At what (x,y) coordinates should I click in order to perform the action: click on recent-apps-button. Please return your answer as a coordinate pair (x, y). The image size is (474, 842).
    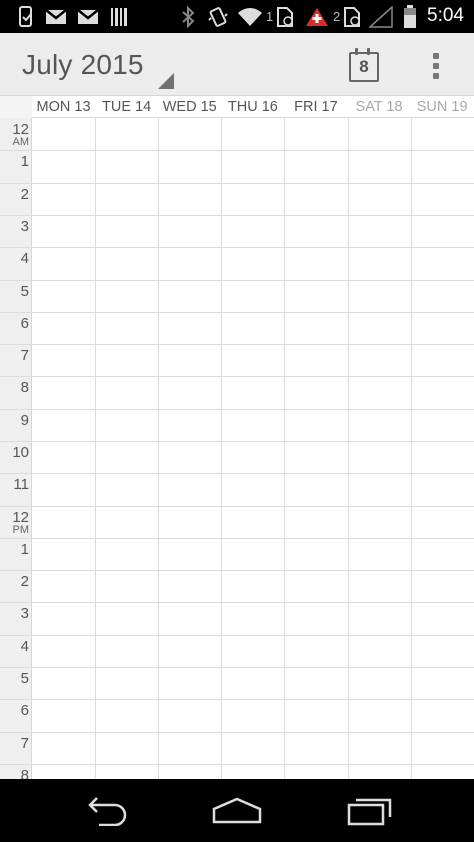
    Looking at the image, I should click on (370, 811).